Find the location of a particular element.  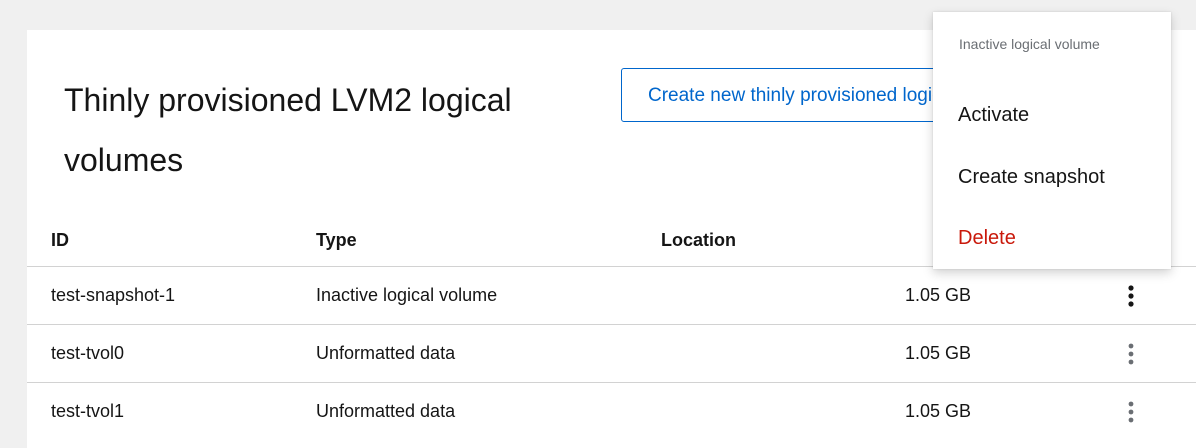

menu-item-create-snapshot: Create snapshot is located at coordinates (1052, 177).